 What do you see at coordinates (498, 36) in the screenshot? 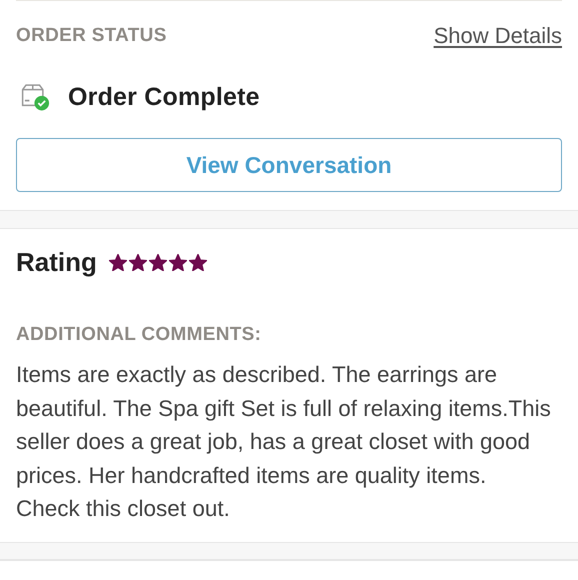
I see `show-details-link: Show Details` at bounding box center [498, 36].